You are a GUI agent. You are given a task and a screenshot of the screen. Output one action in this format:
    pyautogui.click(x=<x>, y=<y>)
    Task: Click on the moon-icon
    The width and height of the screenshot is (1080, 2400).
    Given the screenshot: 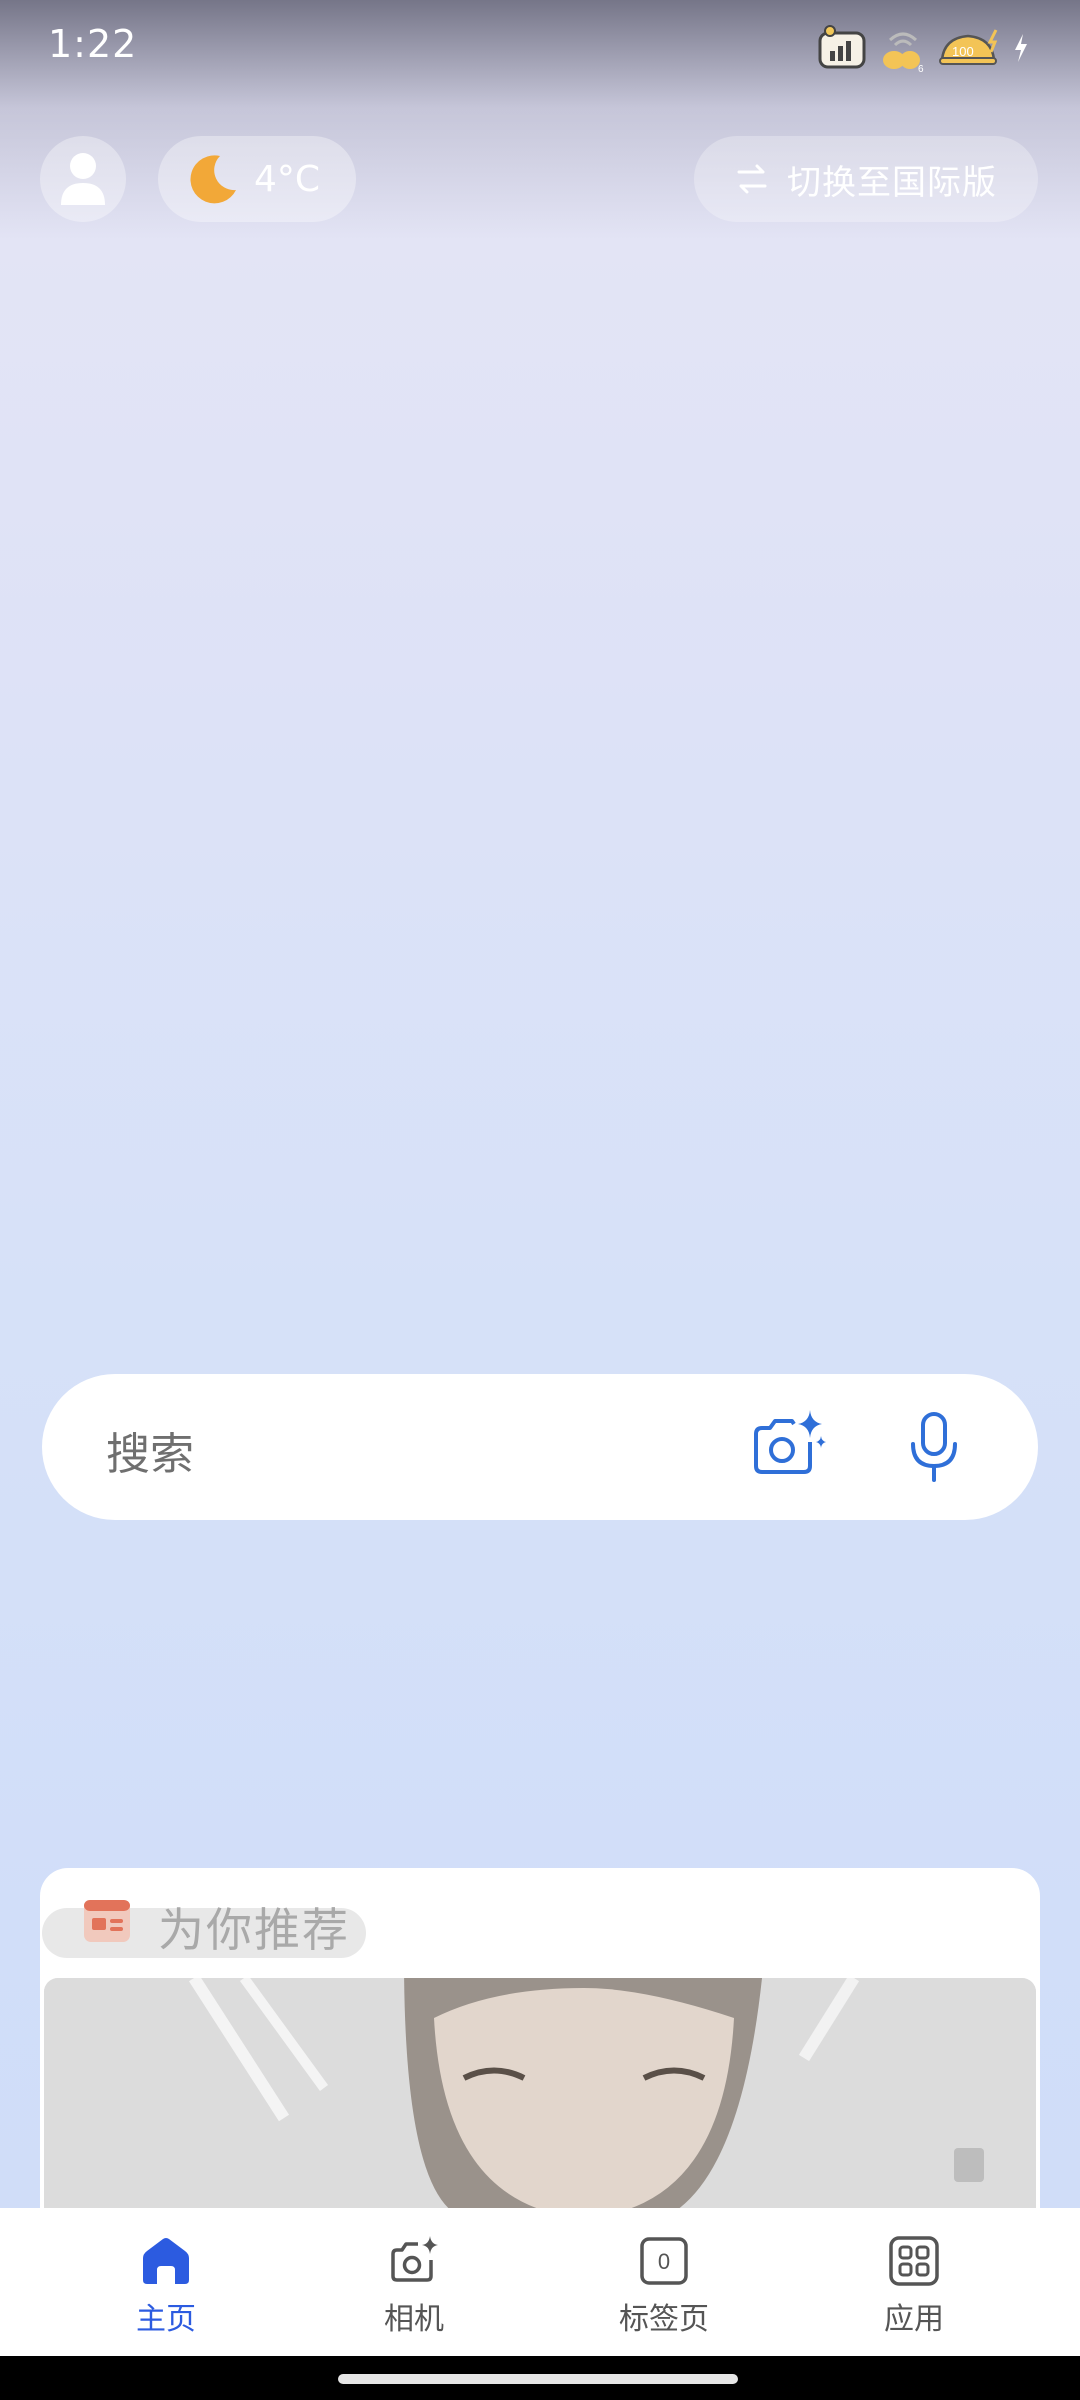 What is the action you would take?
    pyautogui.click(x=213, y=179)
    